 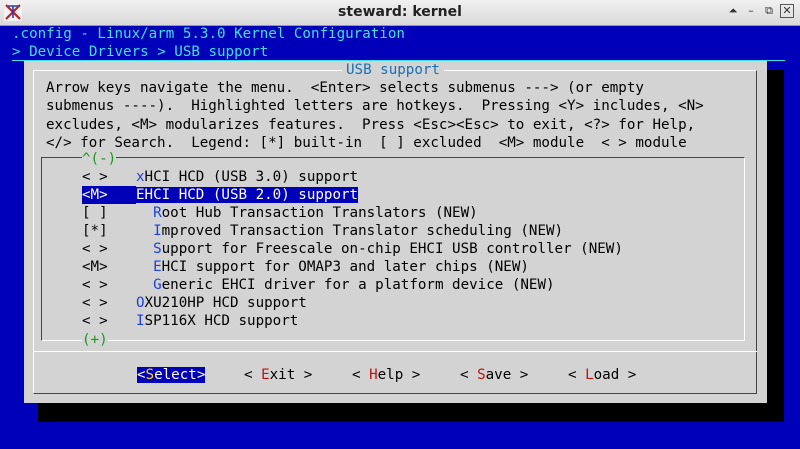 I want to click on button-label: elp, so click(x=390, y=375).